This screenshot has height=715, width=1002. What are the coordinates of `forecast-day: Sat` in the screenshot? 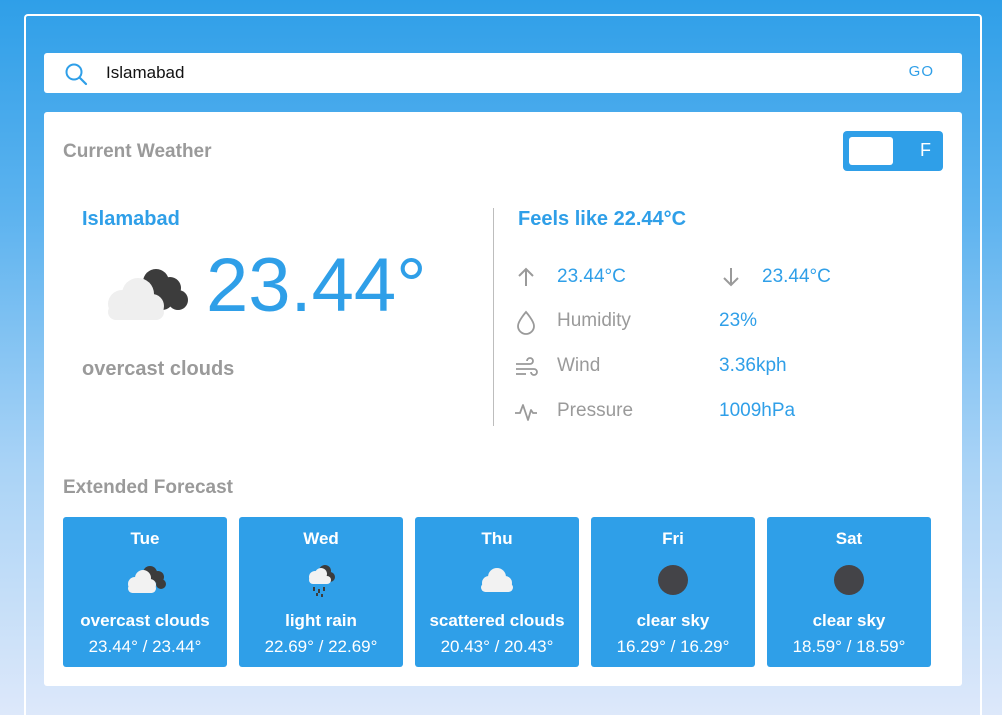 It's located at (849, 538).